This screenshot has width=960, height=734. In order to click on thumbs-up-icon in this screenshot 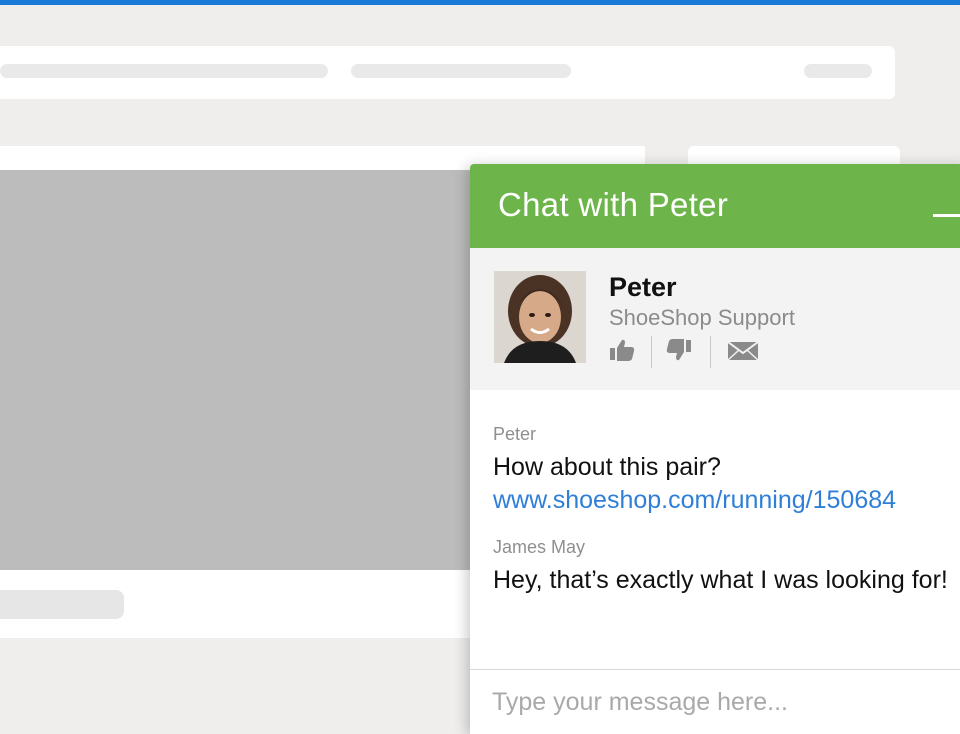, I will do `click(624, 352)`.